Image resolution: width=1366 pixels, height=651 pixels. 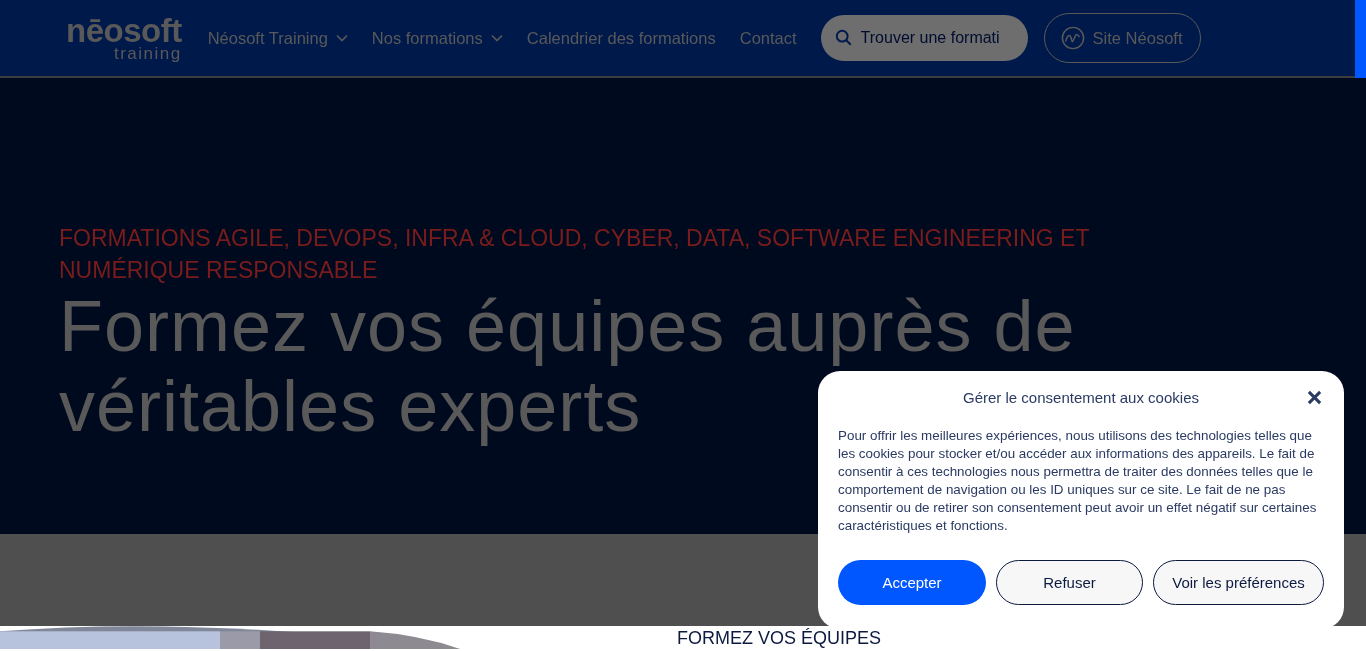 What do you see at coordinates (575, 254) in the screenshot?
I see `hero-kicker: FORMATIONS AGILE, DEVOPS, INFRA & CLOUD, CYBER, DATA, SOFTWARE ENGINEERING ET NUMÉRIQUE RESPONSABLE` at bounding box center [575, 254].